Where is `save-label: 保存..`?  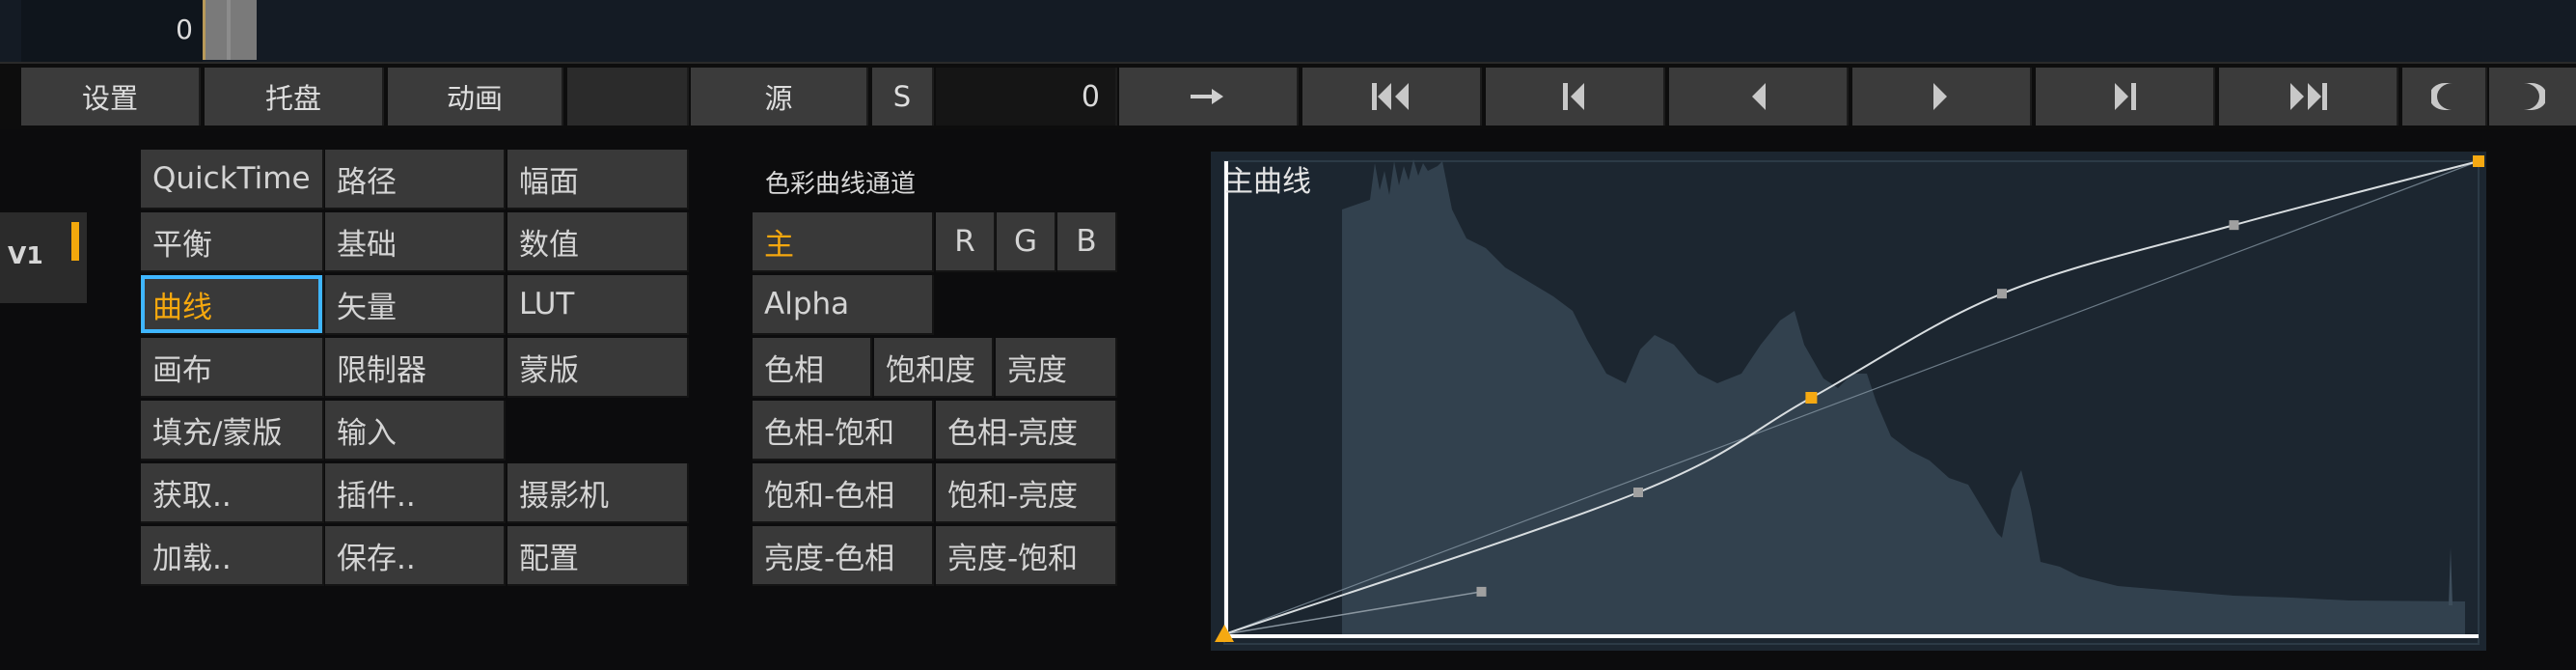 save-label: 保存.. is located at coordinates (376, 558).